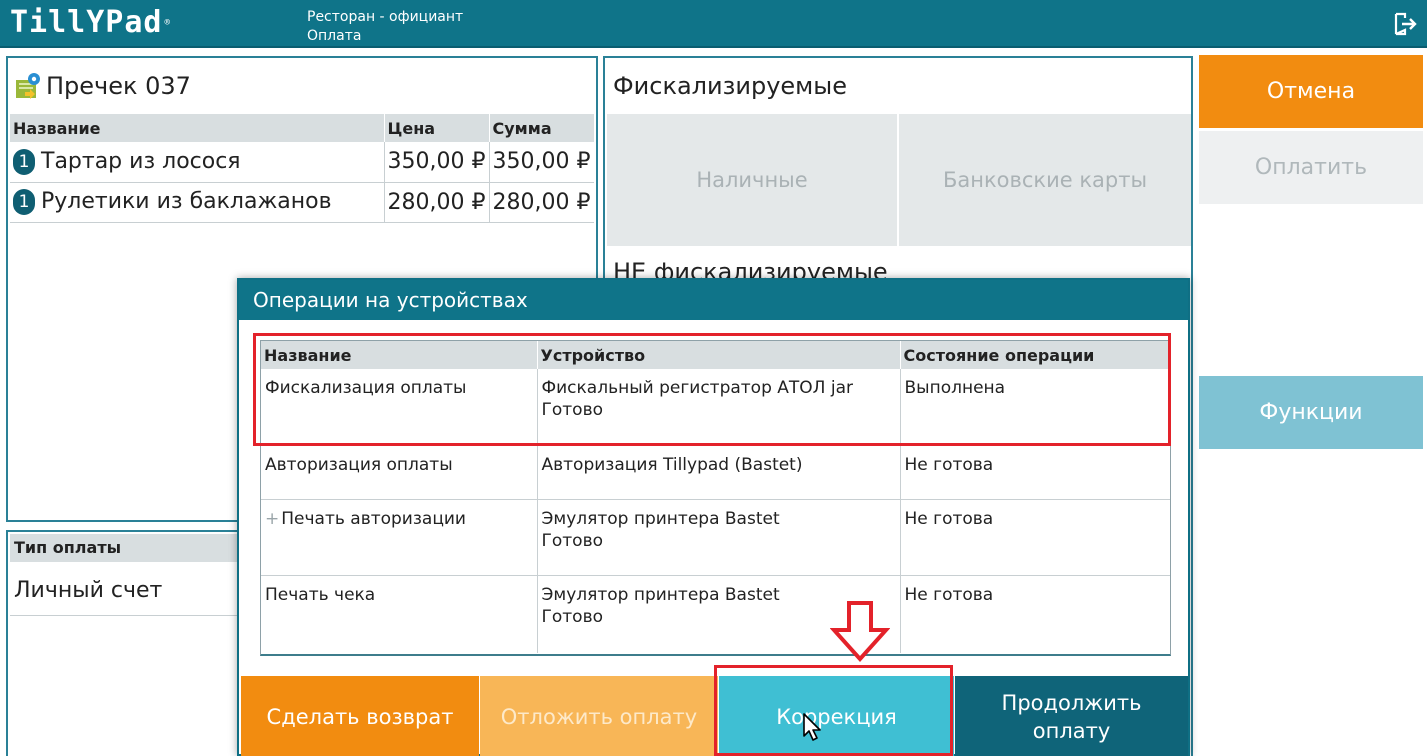 The height and width of the screenshot is (756, 1427). What do you see at coordinates (752, 180) in the screenshot?
I see `cash-button: Наличные` at bounding box center [752, 180].